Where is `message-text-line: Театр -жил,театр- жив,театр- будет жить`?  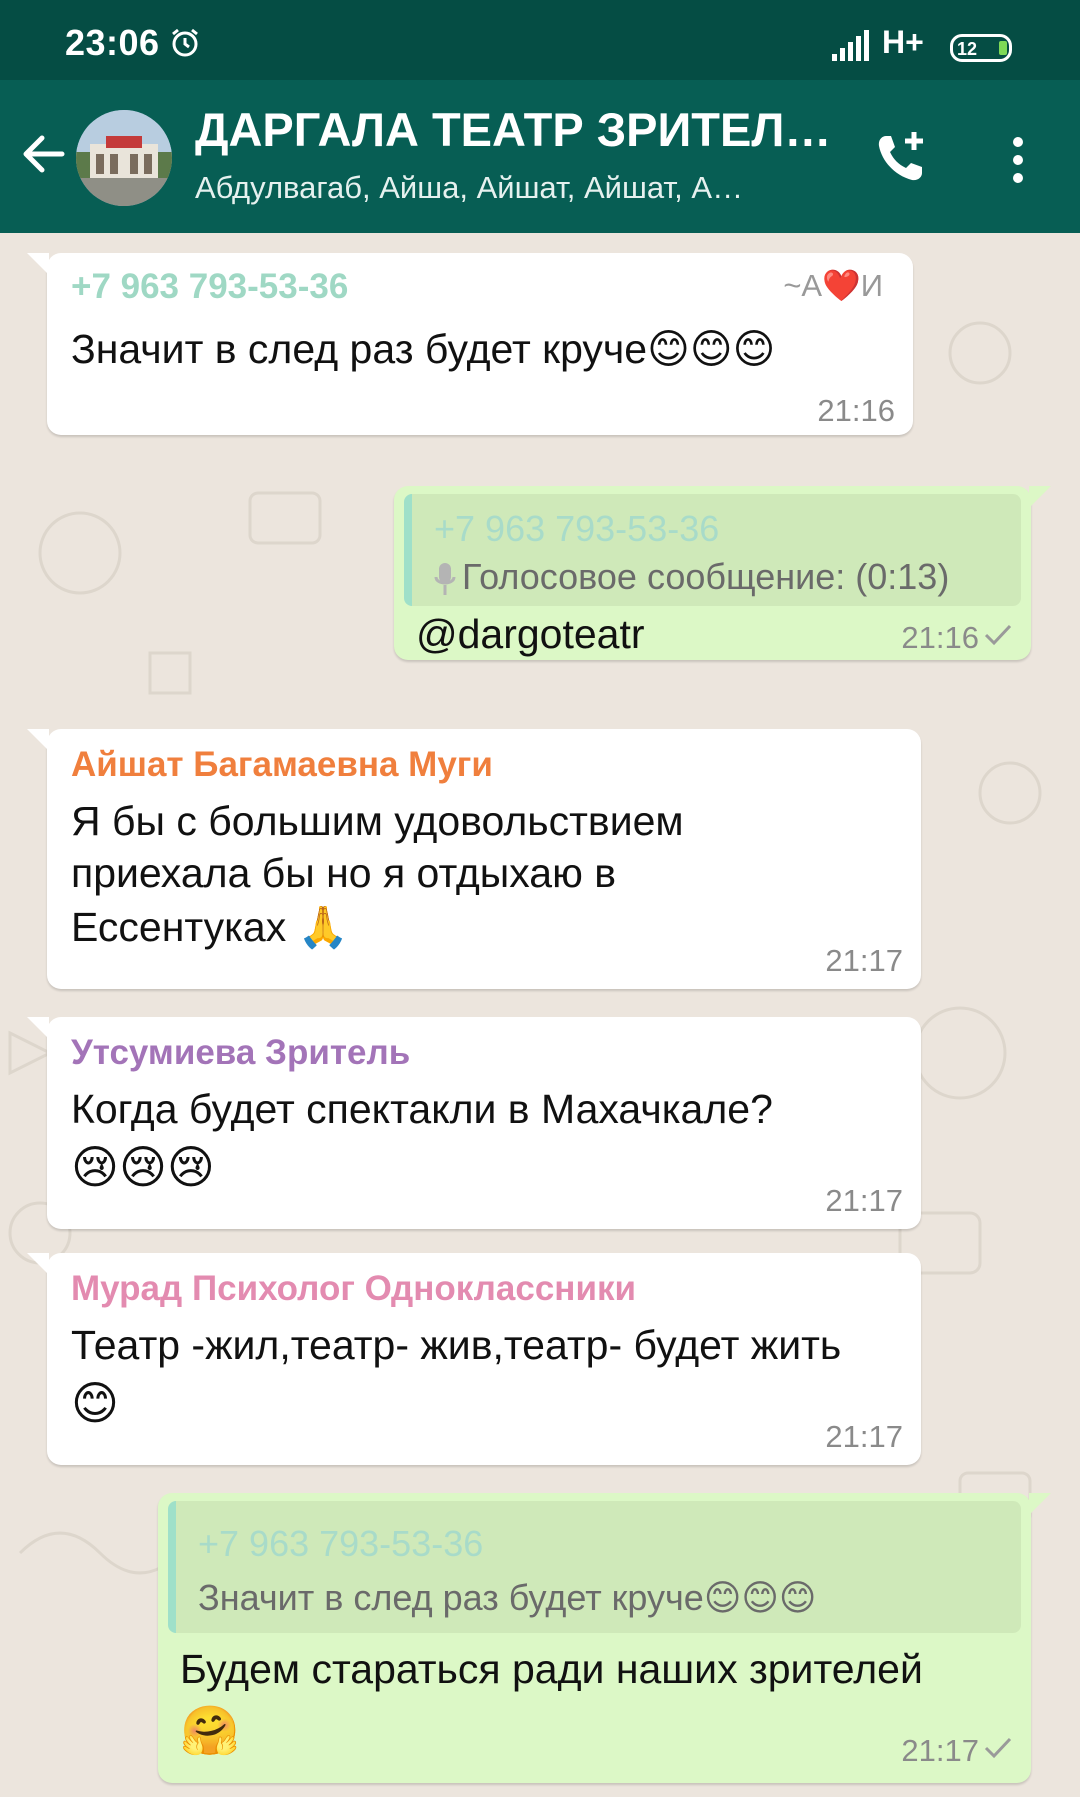
message-text-line: Театр -жил,театр- жив,театр- будет жить is located at coordinates (456, 1345).